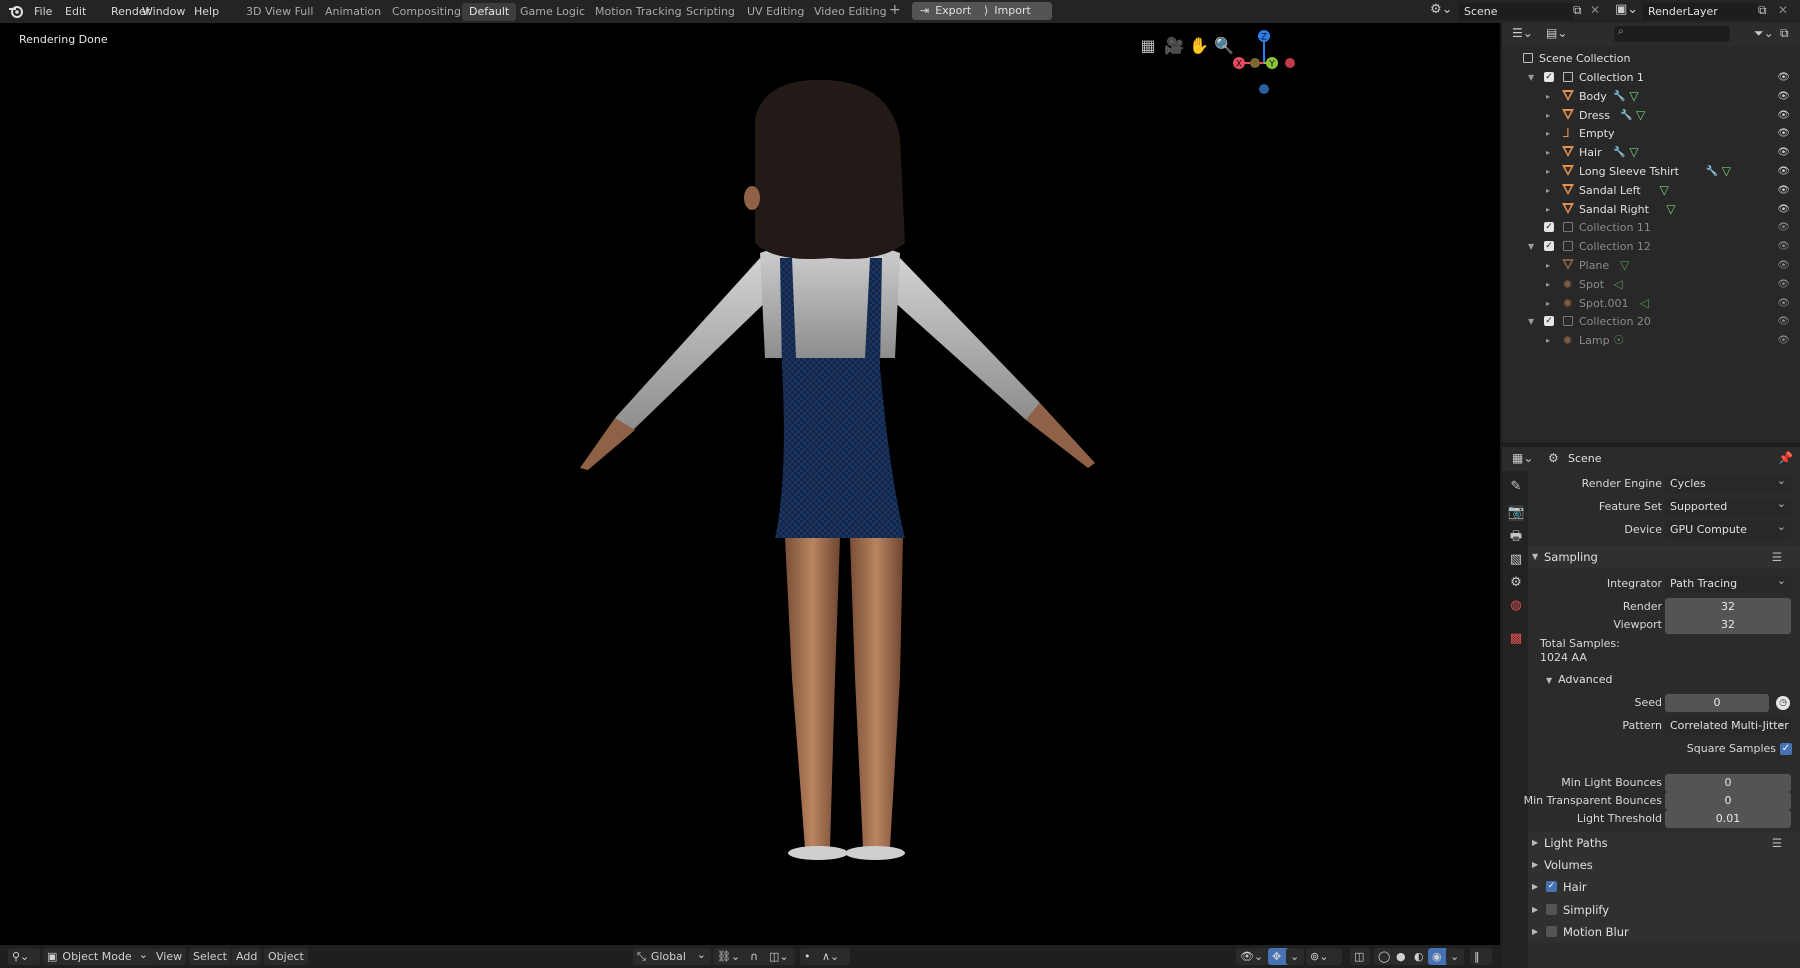 The width and height of the screenshot is (1800, 968). Describe the element at coordinates (1651, 115) in the screenshot. I see `outliner-row: ▸ Dress 🔧 ▽ 👁` at that location.